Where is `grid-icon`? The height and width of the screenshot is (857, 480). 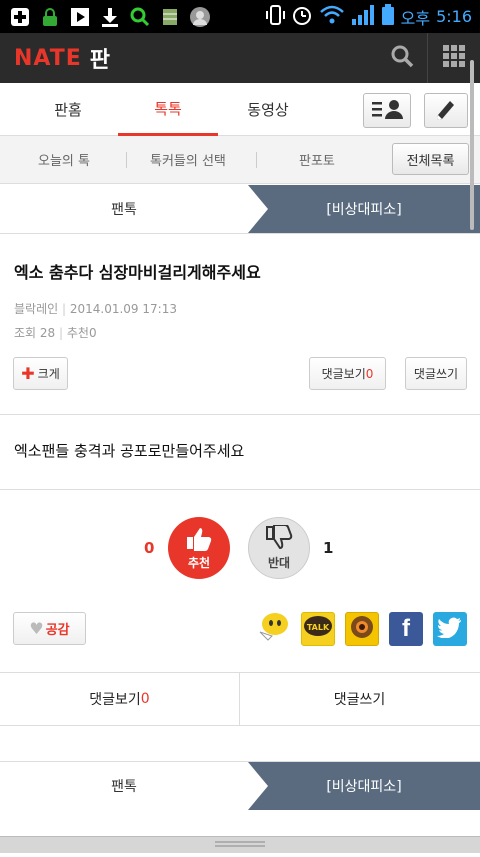
grid-icon is located at coordinates (454, 58).